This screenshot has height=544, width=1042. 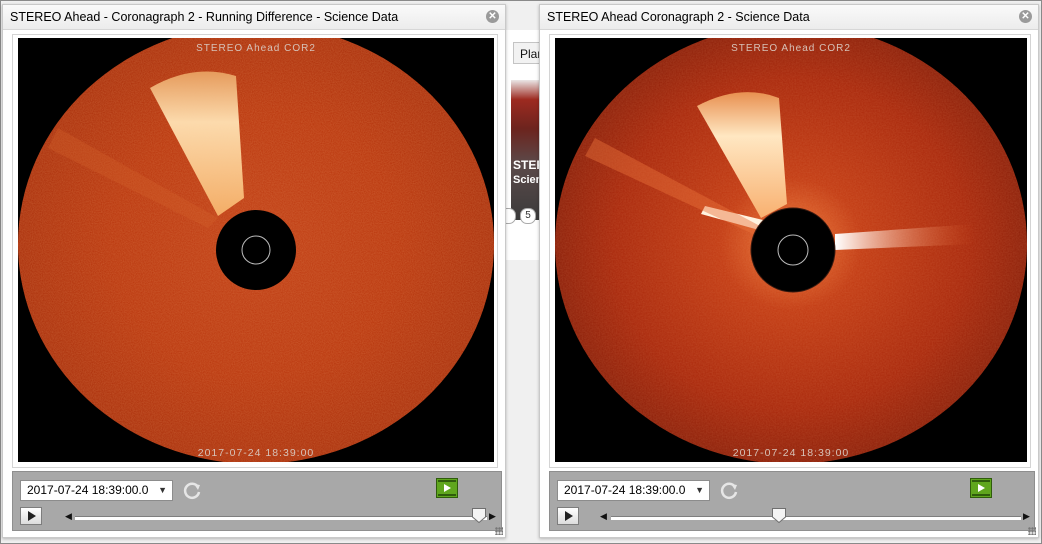 What do you see at coordinates (528, 216) in the screenshot?
I see `background-radio-5: 5` at bounding box center [528, 216].